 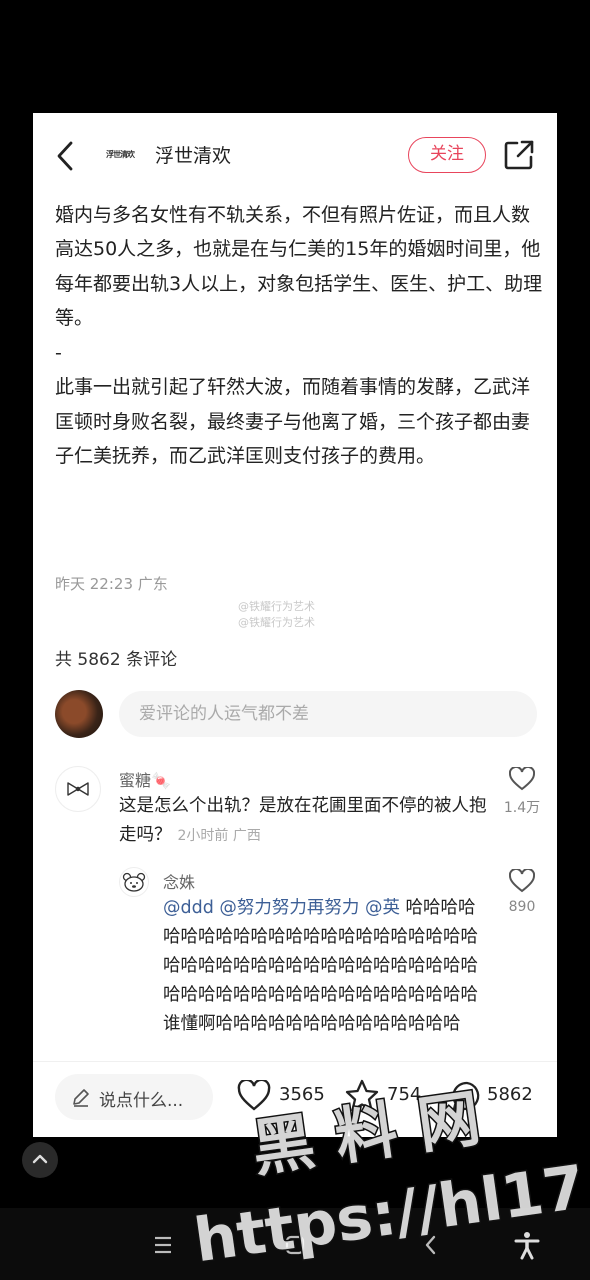 I want to click on star-button: 754, so click(x=391, y=1097).